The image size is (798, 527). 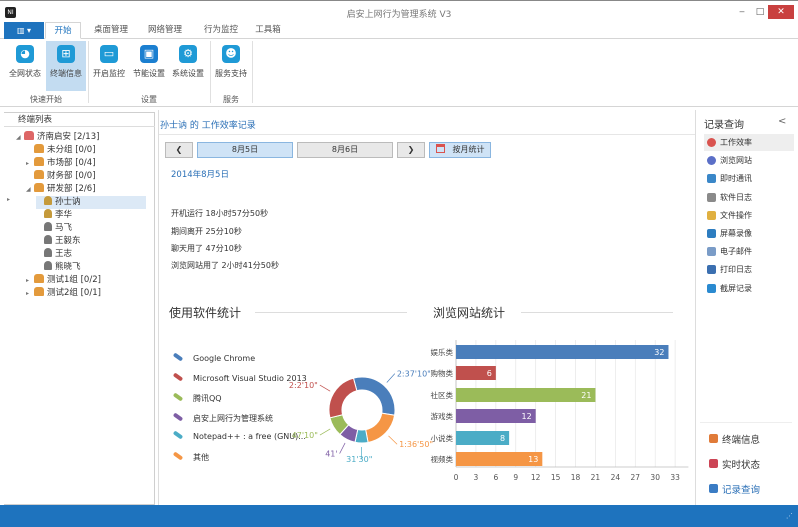 I want to click on bottom-nav-label: 终端信息, so click(x=741, y=440).